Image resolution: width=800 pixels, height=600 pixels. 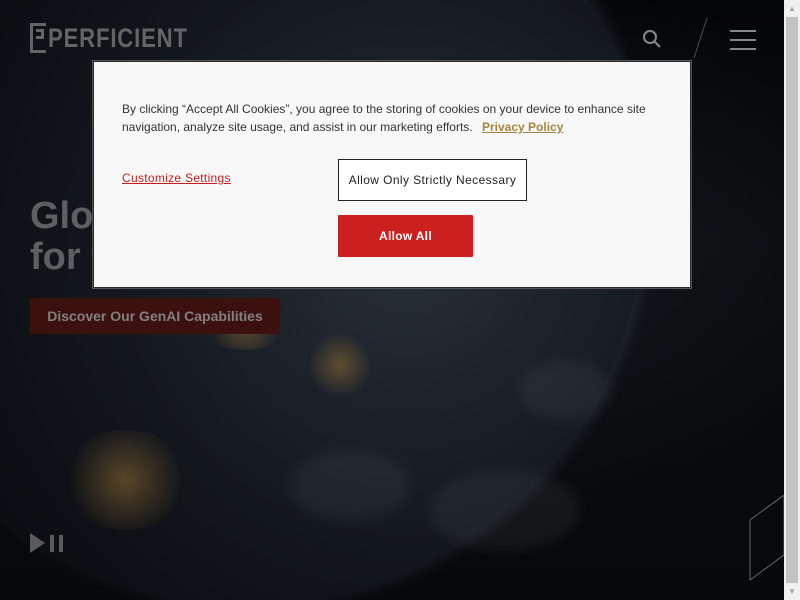 I want to click on privacy-policy-link: Privacy Policy, so click(x=522, y=127).